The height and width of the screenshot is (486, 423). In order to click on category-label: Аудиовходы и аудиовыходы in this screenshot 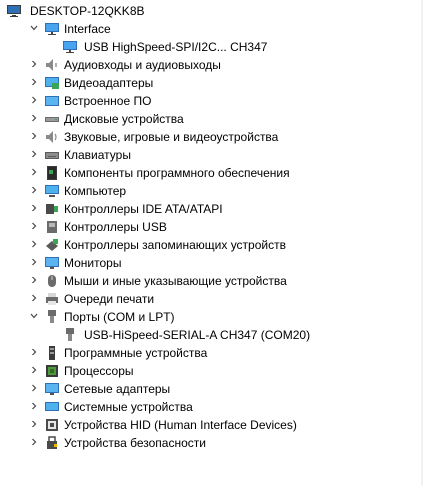, I will do `click(142, 65)`.